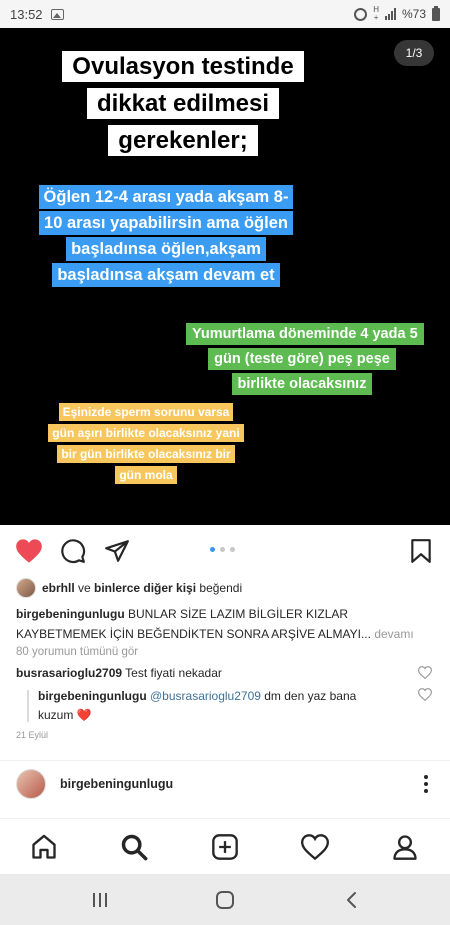 The image size is (450, 925). I want to click on home-circle-icon, so click(225, 900).